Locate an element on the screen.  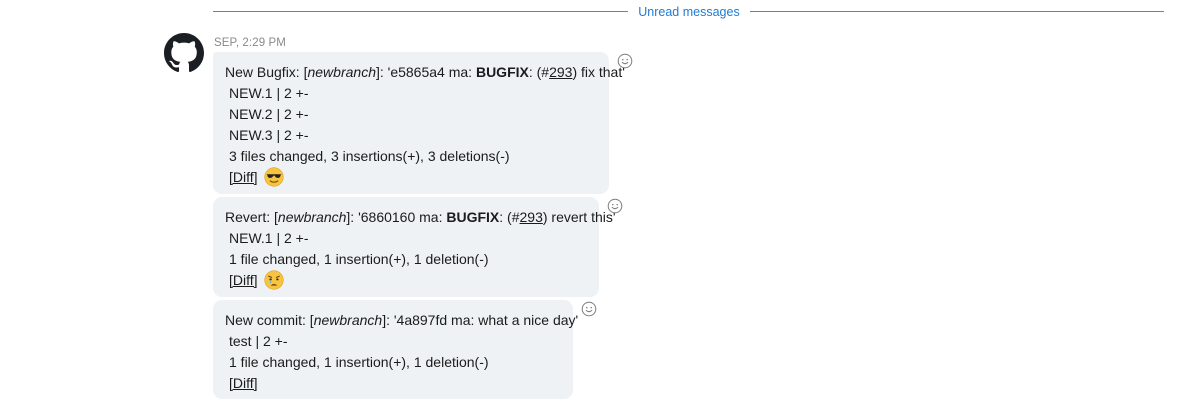
commit-prefix: New commit: [ is located at coordinates (269, 320).